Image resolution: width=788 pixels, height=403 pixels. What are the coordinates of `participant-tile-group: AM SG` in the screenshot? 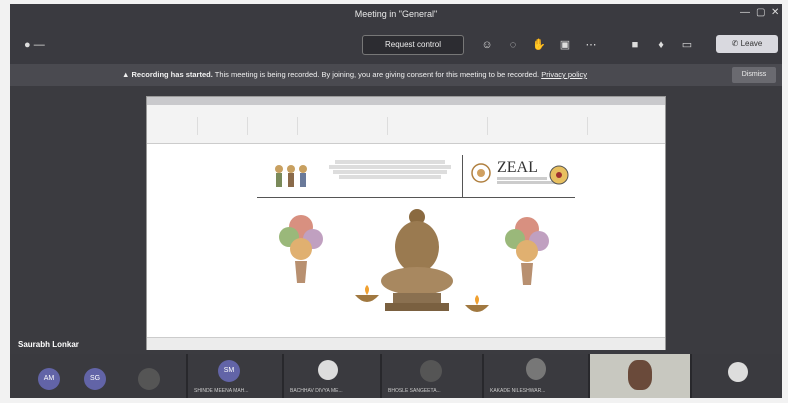 It's located at (98, 376).